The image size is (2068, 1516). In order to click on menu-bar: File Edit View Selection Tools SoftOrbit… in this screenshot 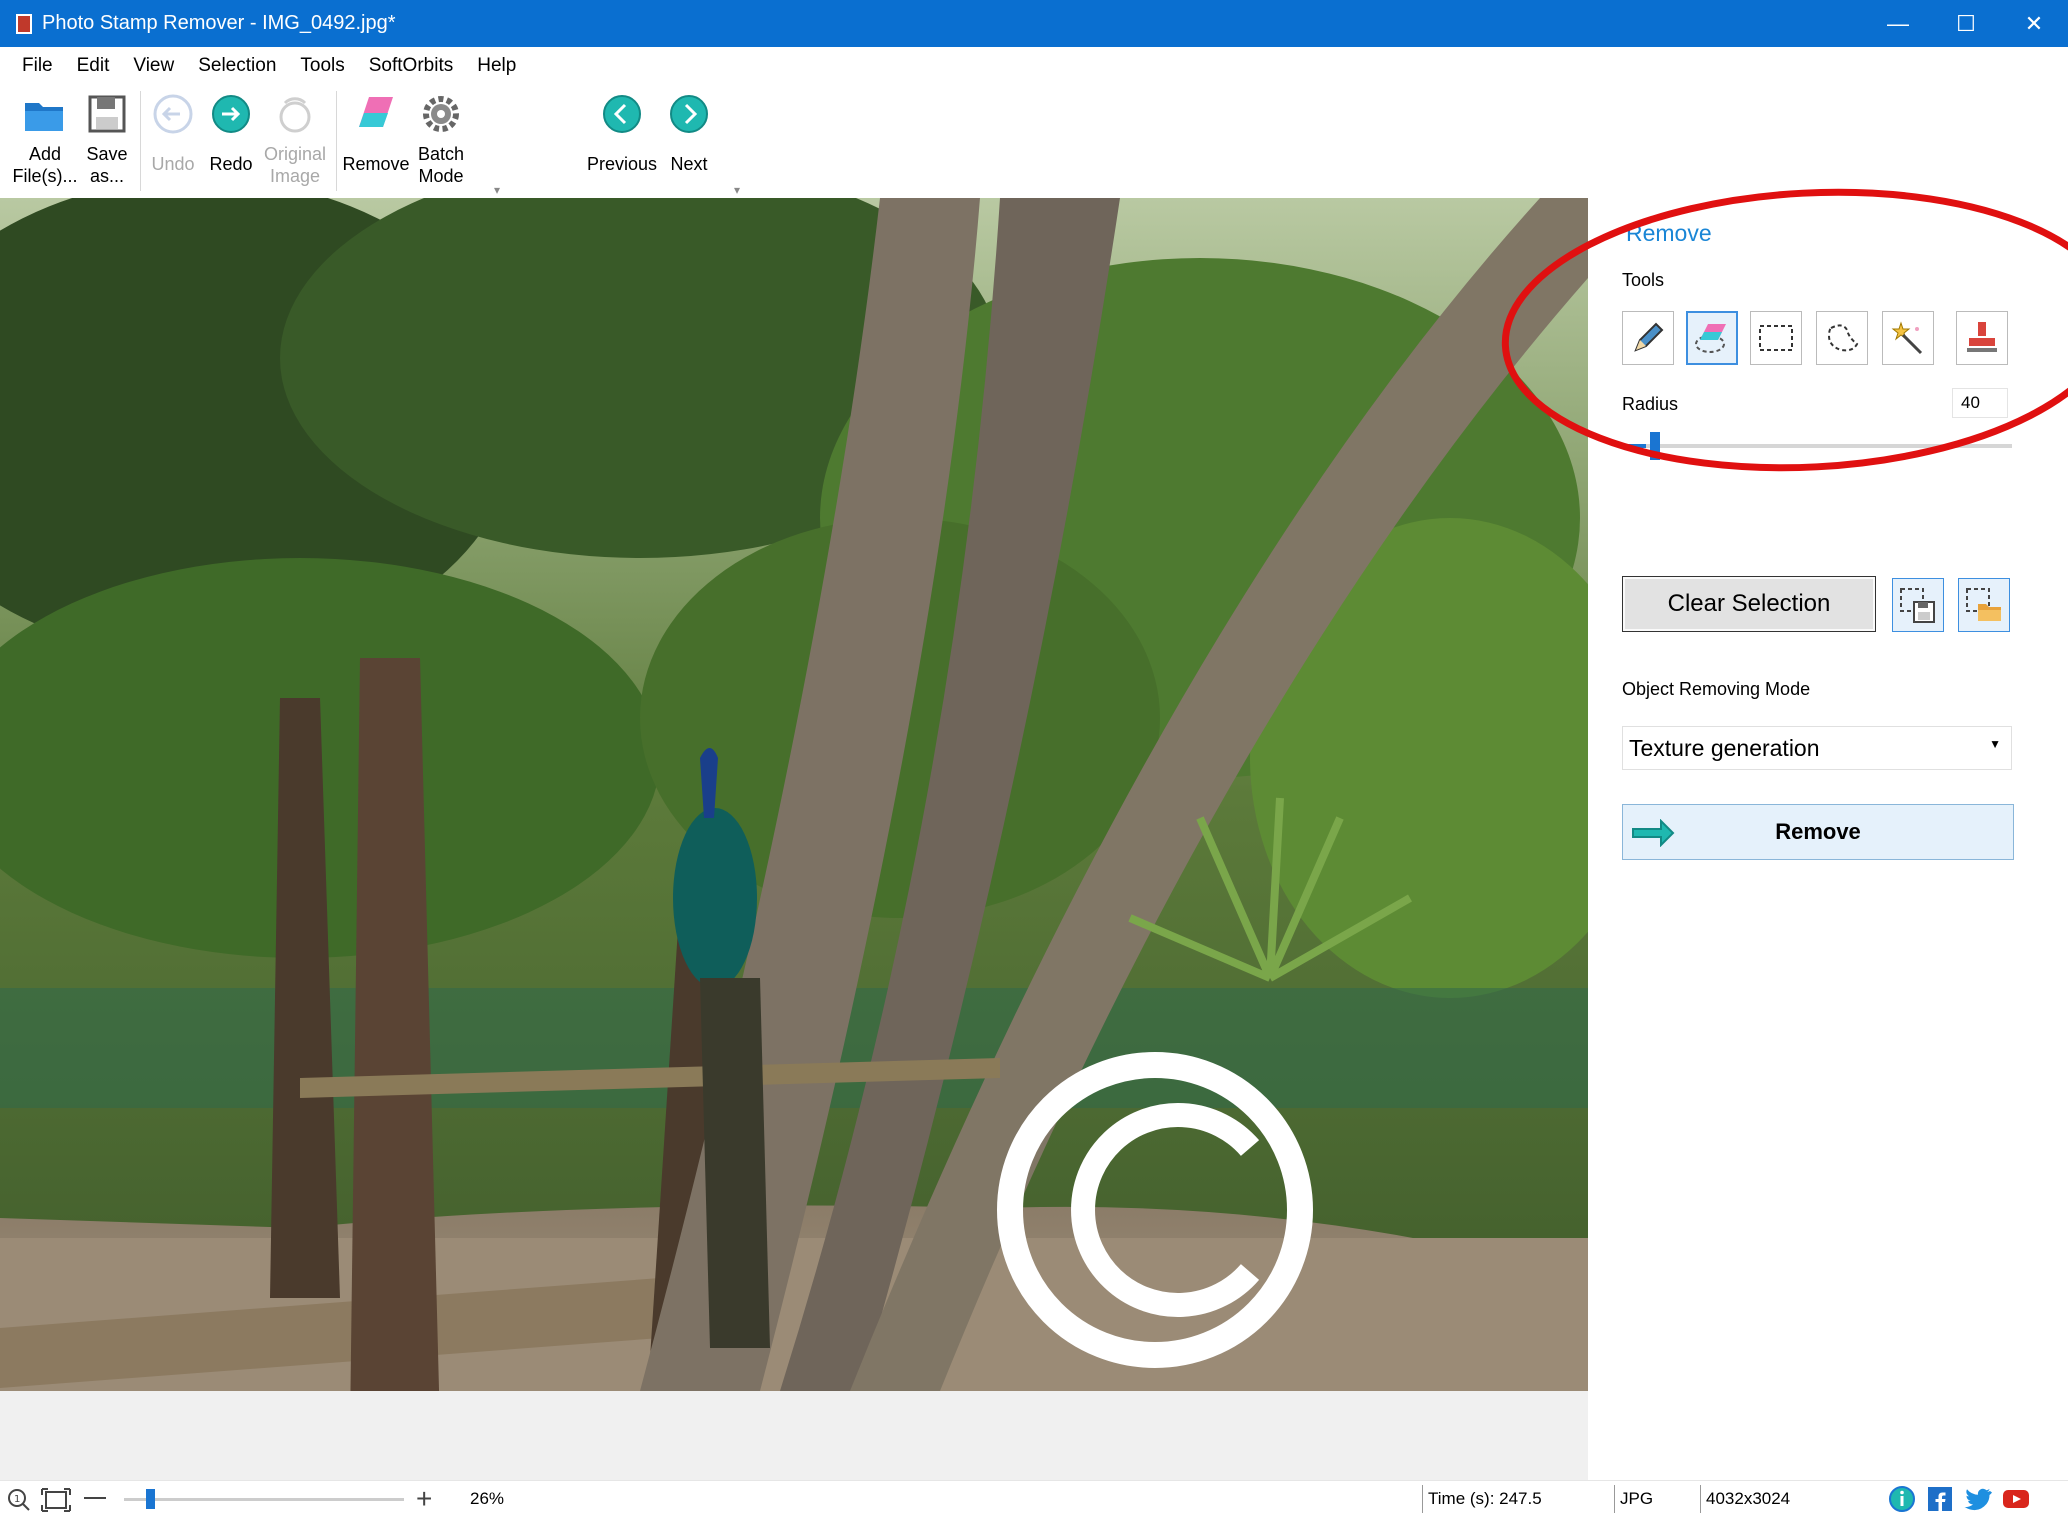, I will do `click(1034, 66)`.